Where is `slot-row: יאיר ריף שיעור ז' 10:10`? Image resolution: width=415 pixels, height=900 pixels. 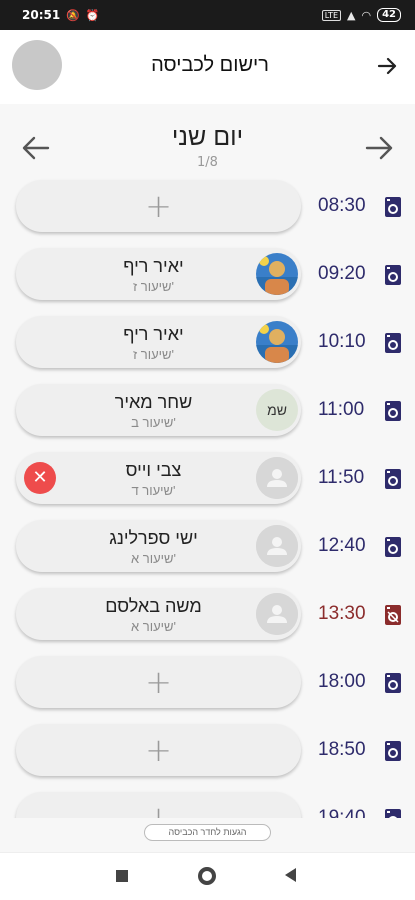
slot-row: יאיר ריף שיעור ז' 10:10 is located at coordinates (207, 341).